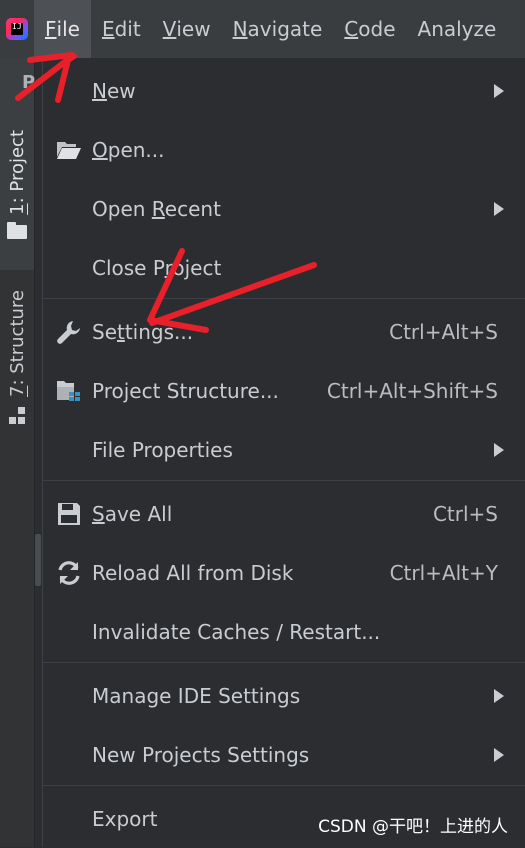 This screenshot has height=848, width=525. I want to click on reload-icon, so click(69, 573).